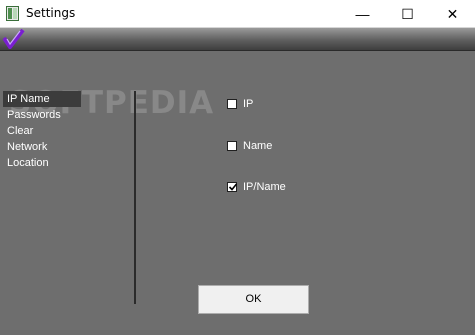 The width and height of the screenshot is (475, 335). Describe the element at coordinates (362, 14) in the screenshot. I see `minimize-button: —` at that location.